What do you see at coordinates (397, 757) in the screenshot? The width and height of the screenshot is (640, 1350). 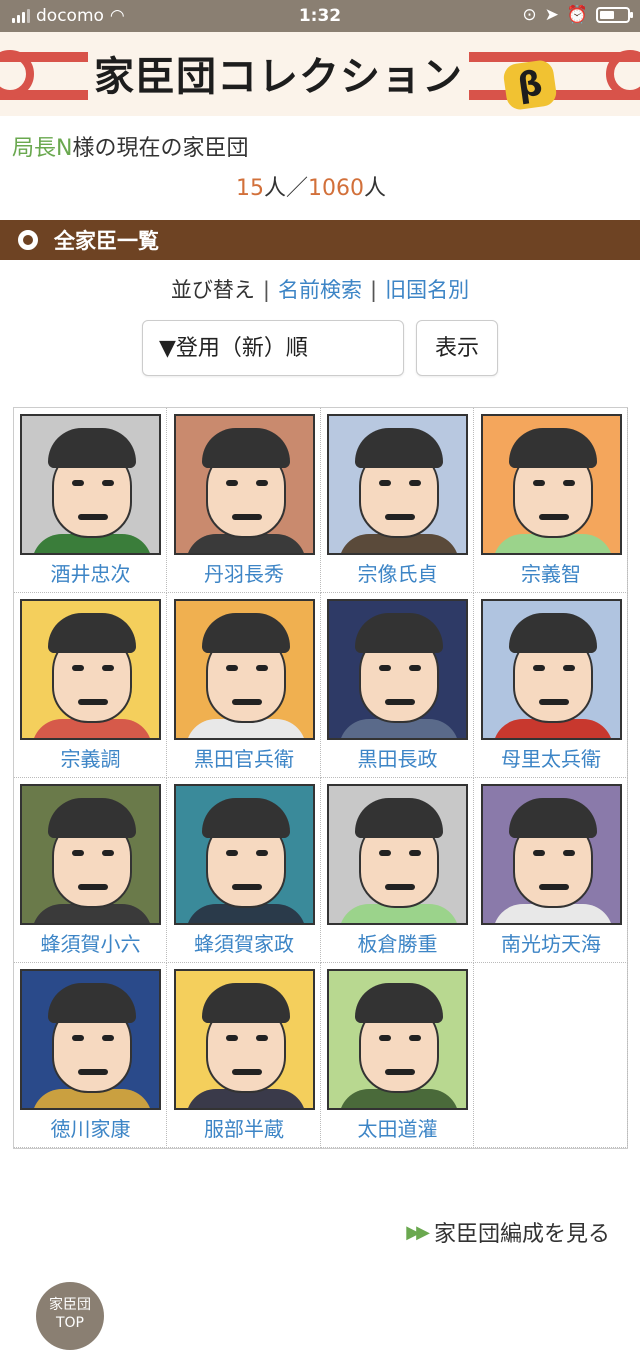 I see `retainer-name: 黒田長政` at bounding box center [397, 757].